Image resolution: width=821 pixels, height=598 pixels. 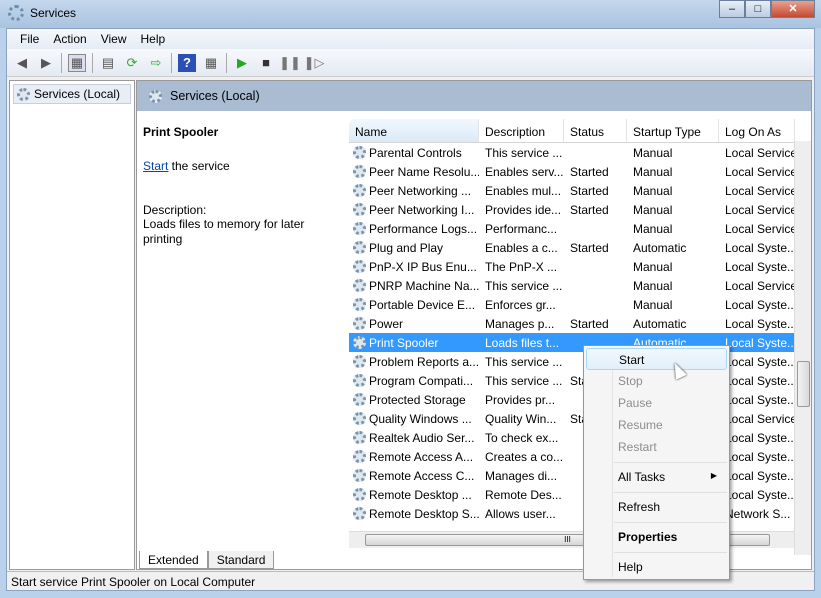 I want to click on service-name: Plug and Play, so click(x=406, y=247).